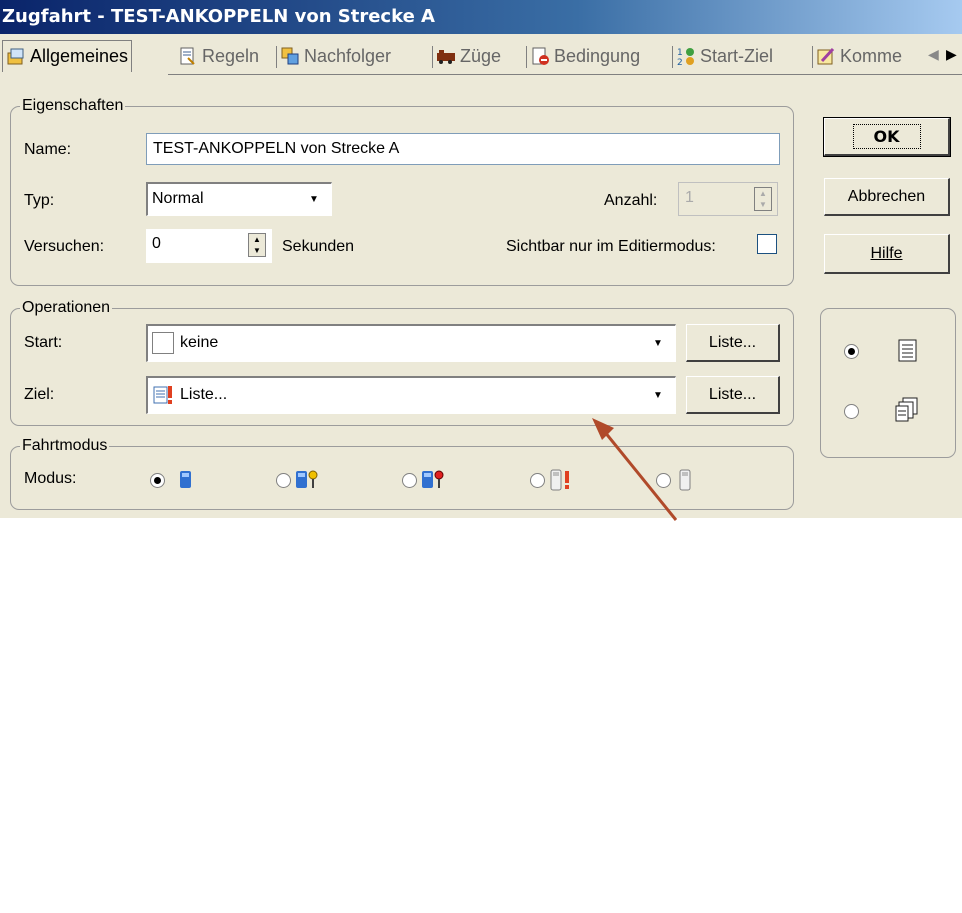 This screenshot has width=962, height=913. I want to click on sichtbar-label: Sichtbar nur im Editiermodus:, so click(611, 246).